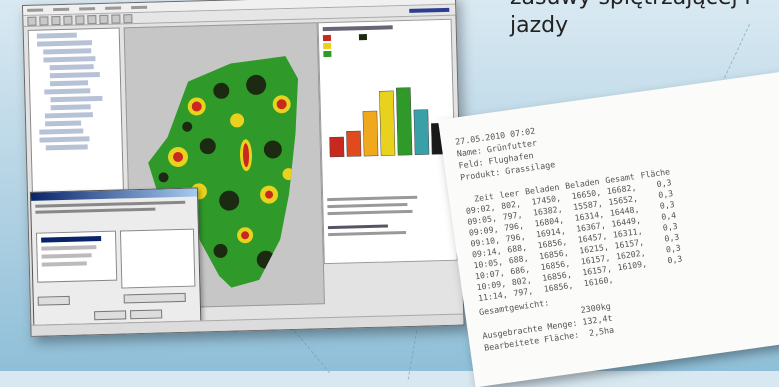 The width and height of the screenshot is (779, 387). Describe the element at coordinates (539, 25) in the screenshot. I see `heading-line-2: jazdy` at that location.